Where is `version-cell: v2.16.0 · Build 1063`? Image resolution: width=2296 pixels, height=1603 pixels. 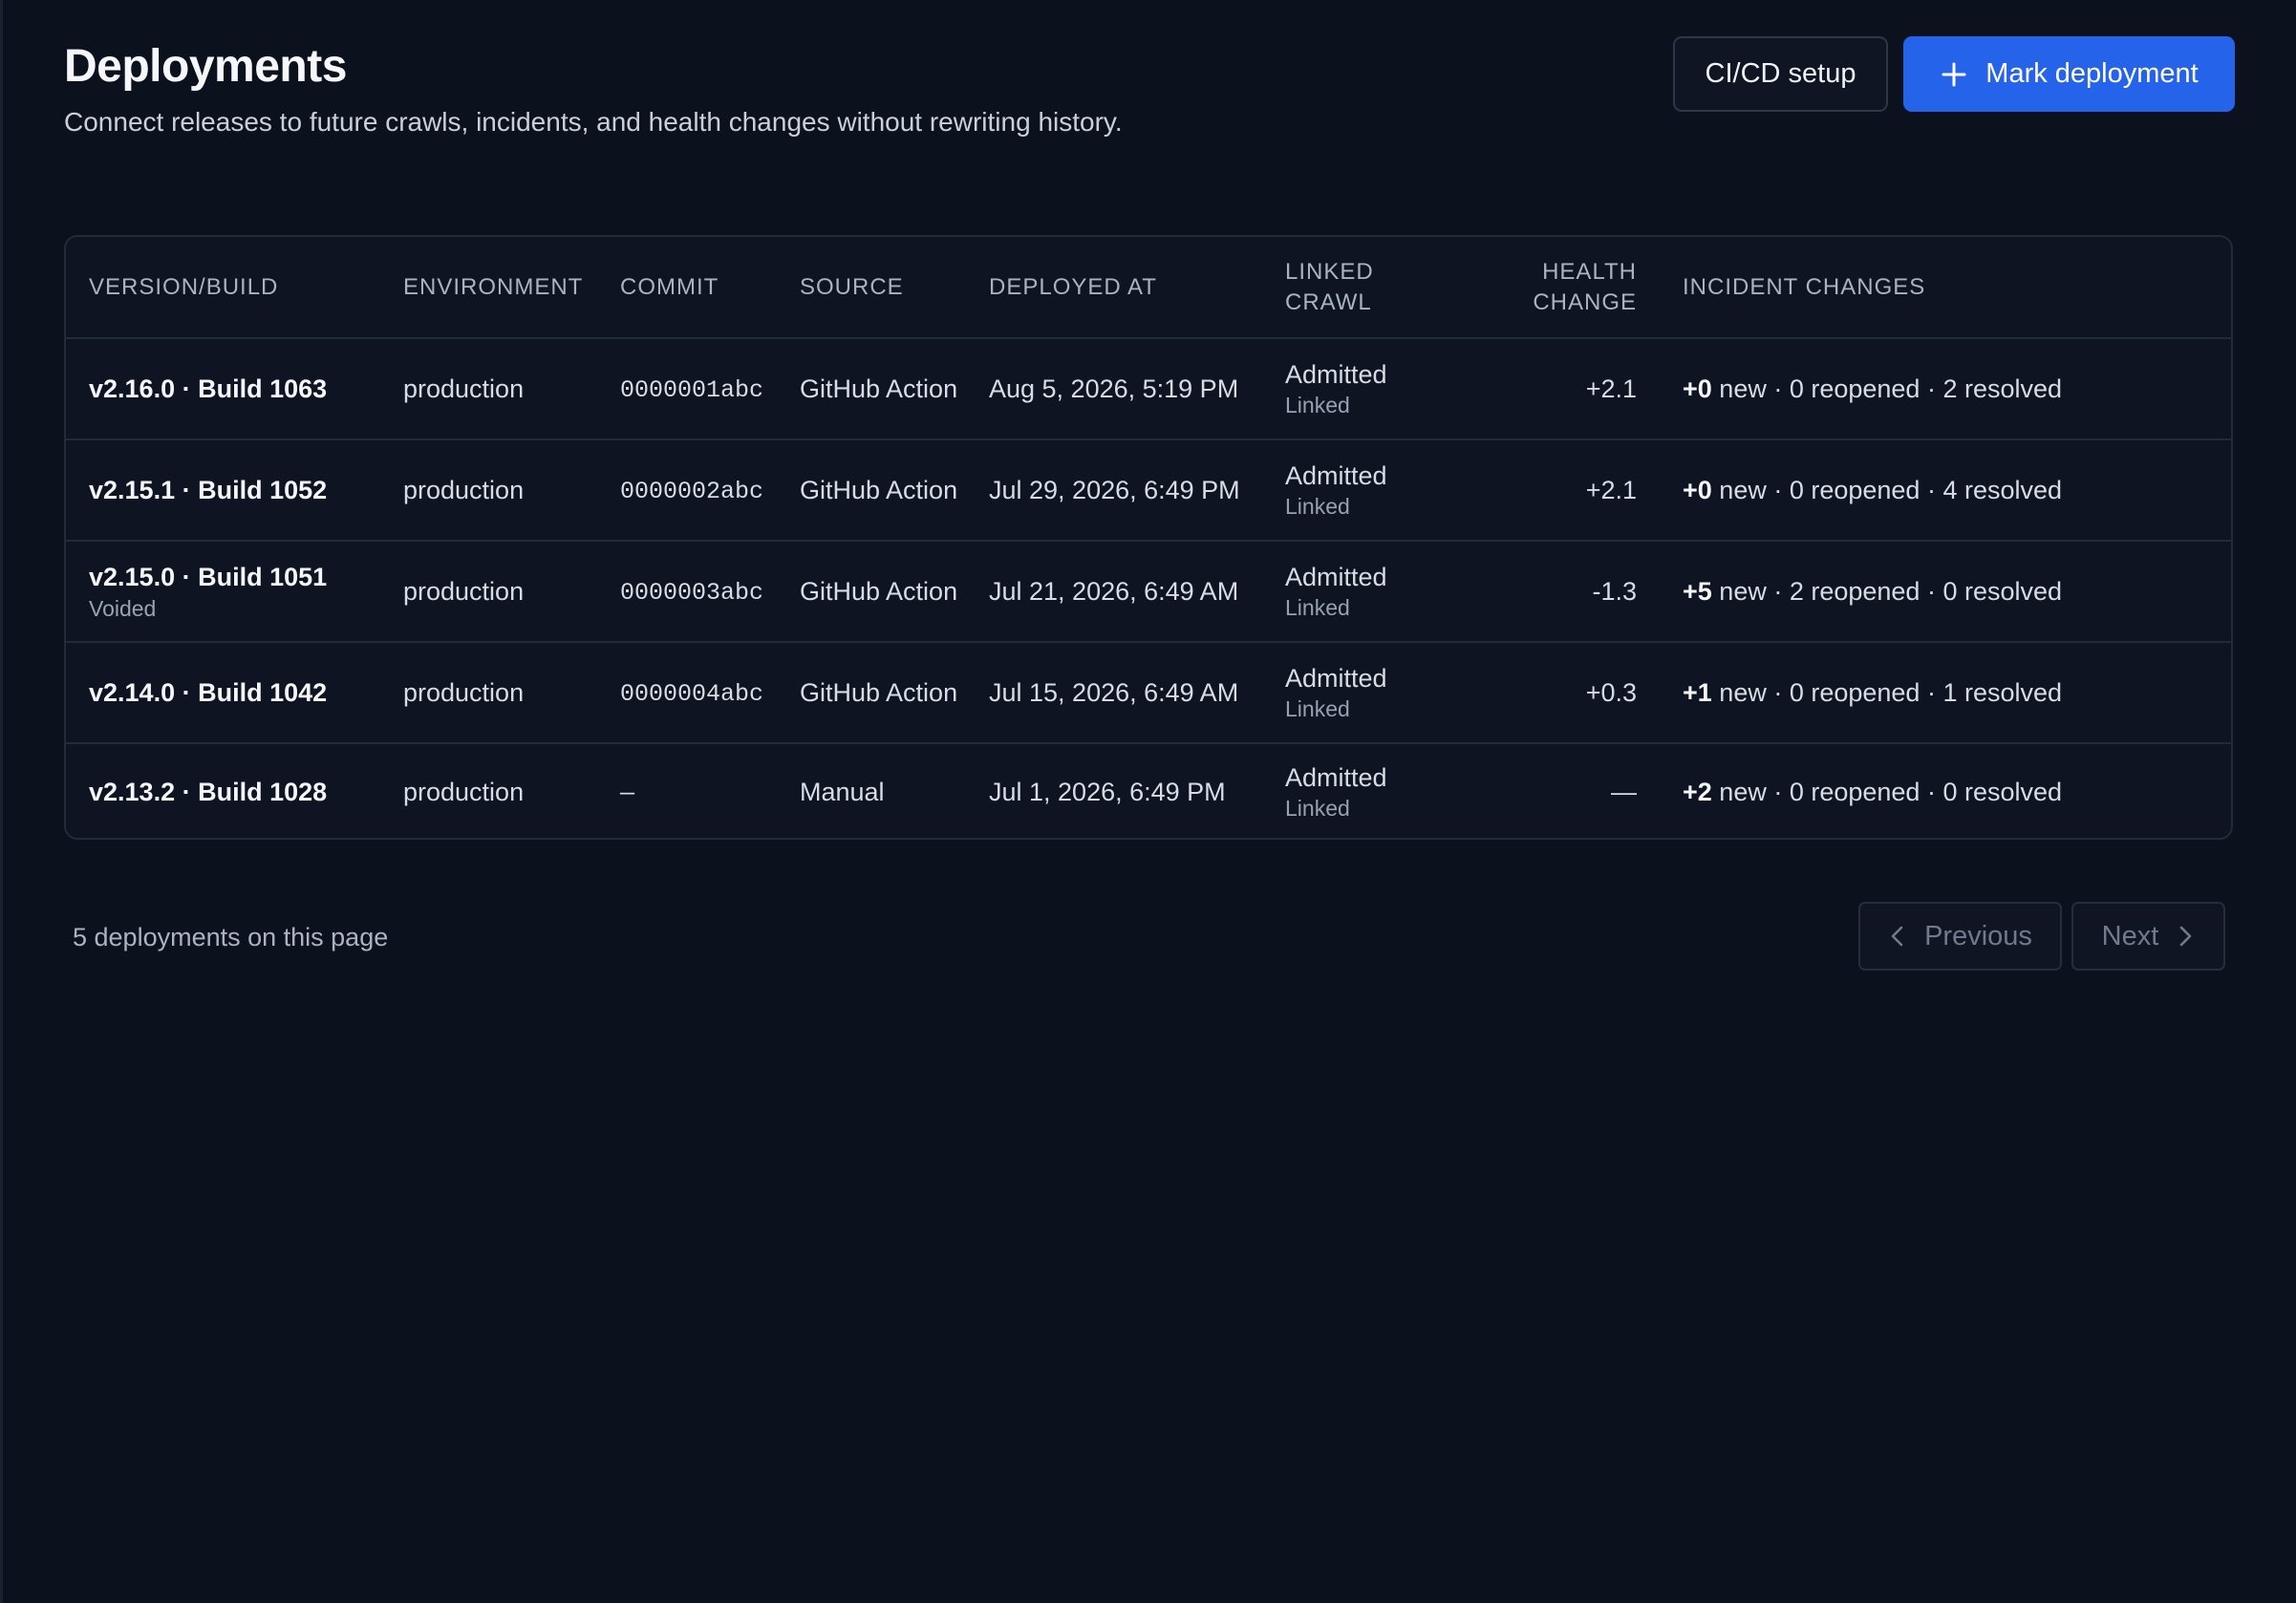
version-cell: v2.16.0 · Build 1063 is located at coordinates (223, 388).